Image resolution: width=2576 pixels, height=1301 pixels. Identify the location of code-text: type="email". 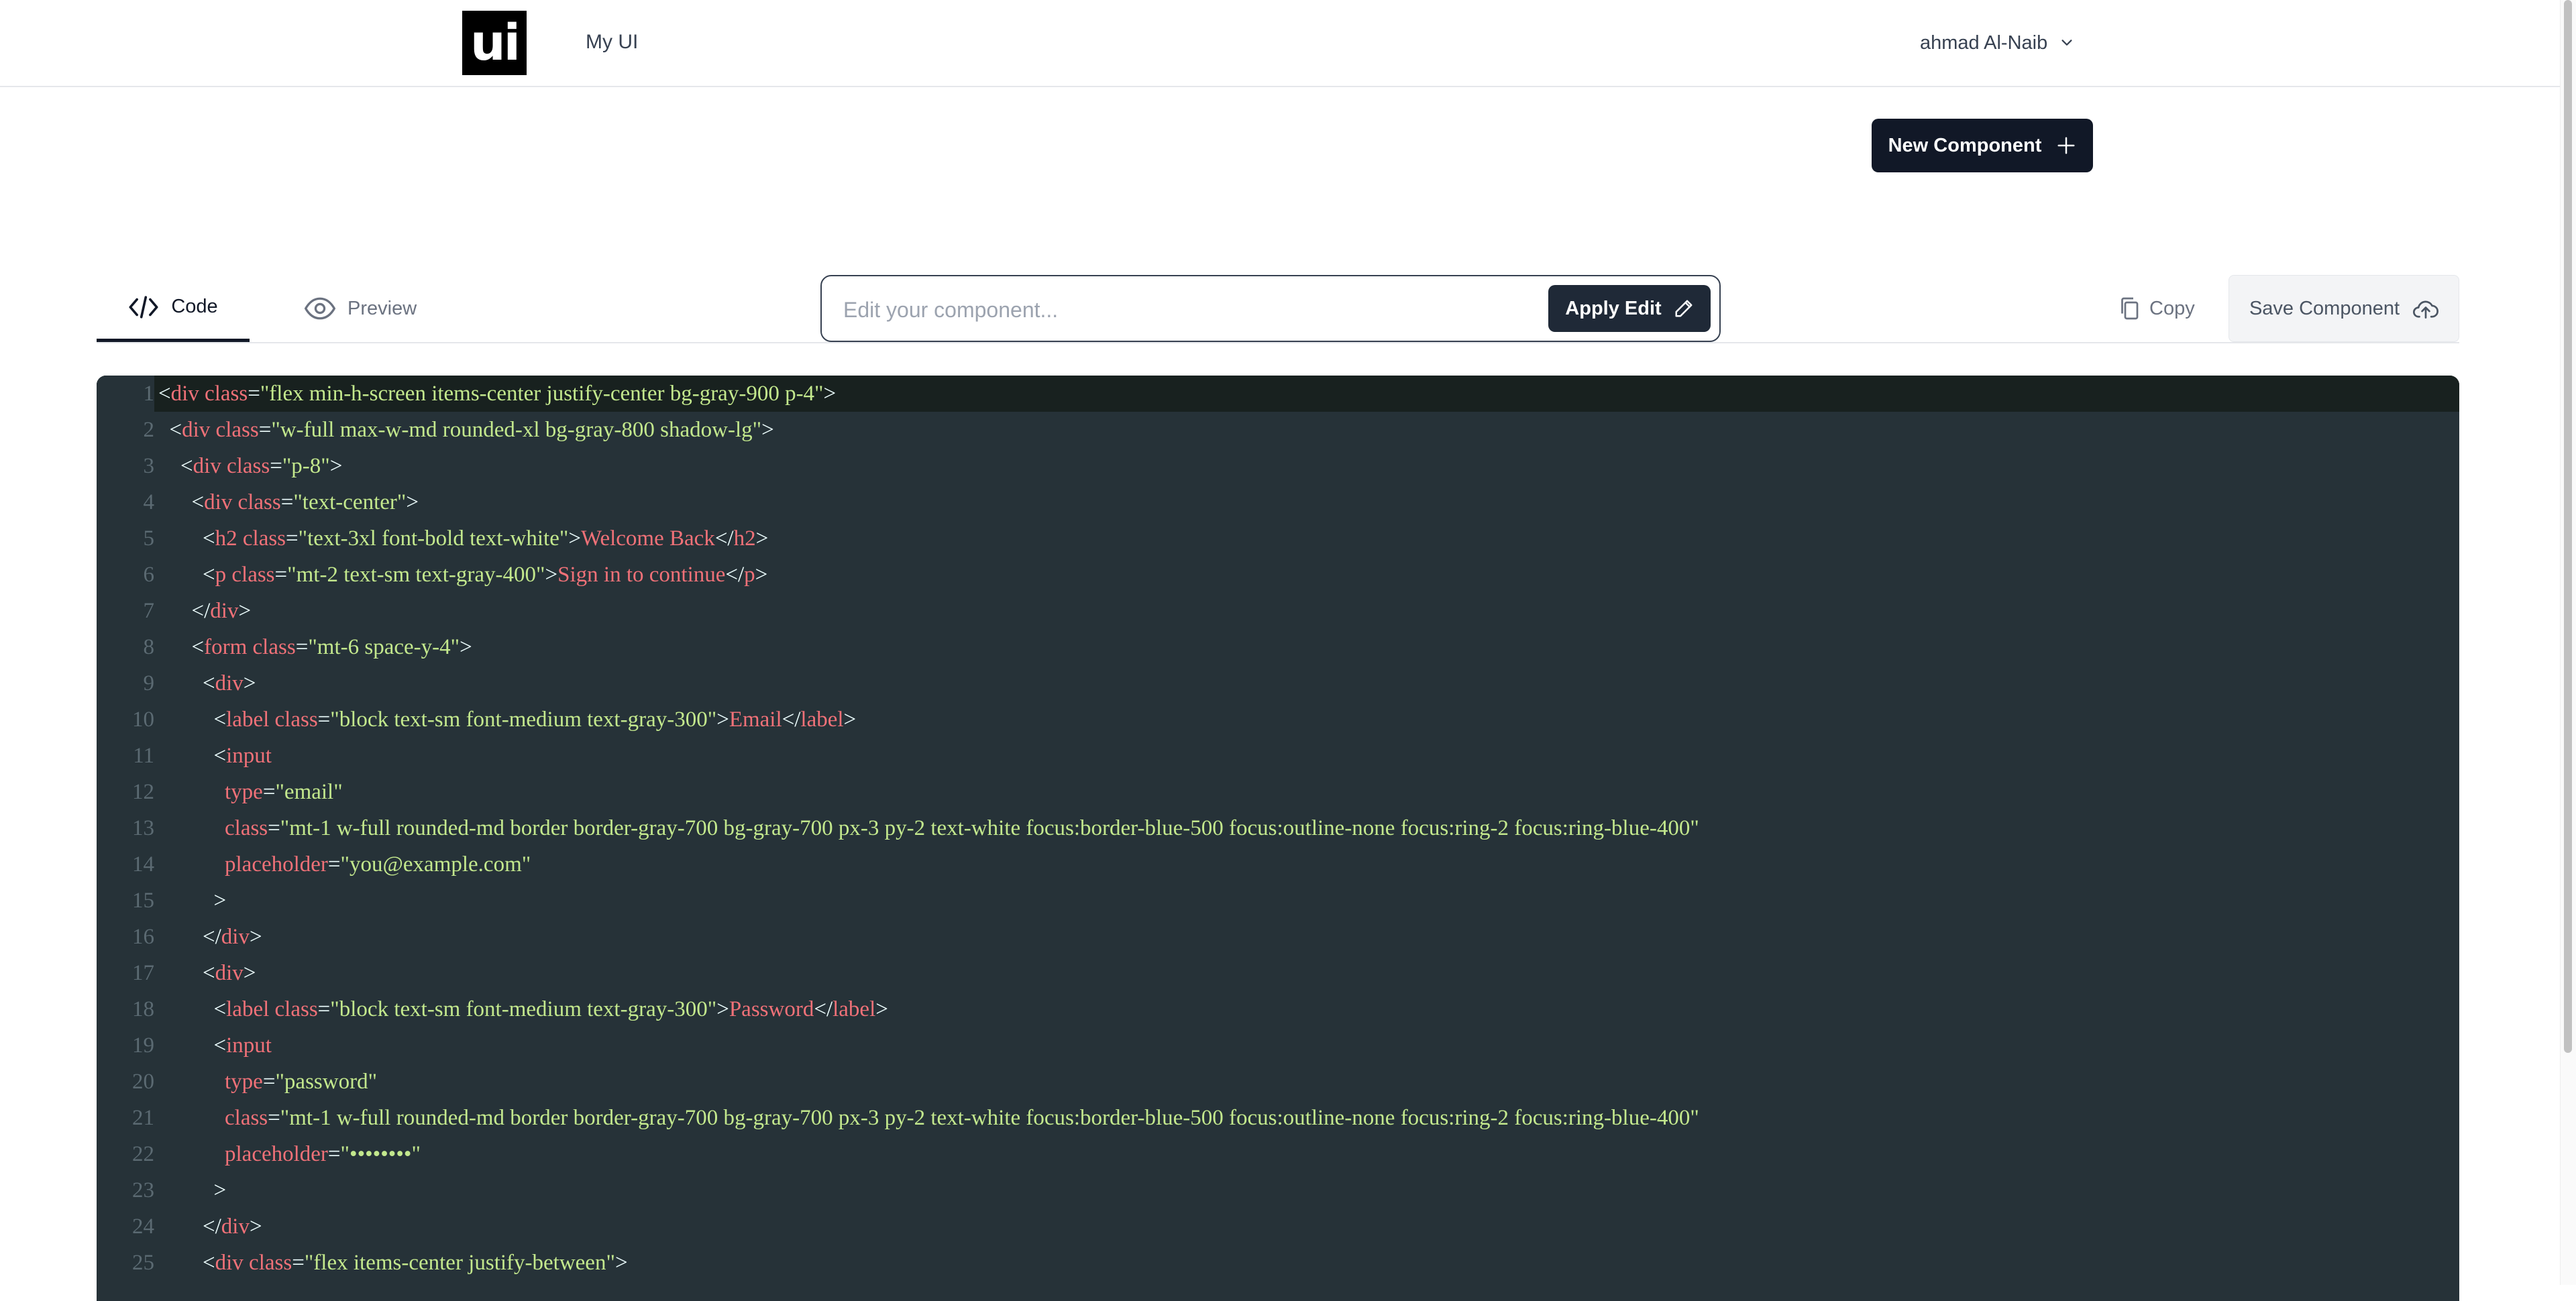
(250, 792).